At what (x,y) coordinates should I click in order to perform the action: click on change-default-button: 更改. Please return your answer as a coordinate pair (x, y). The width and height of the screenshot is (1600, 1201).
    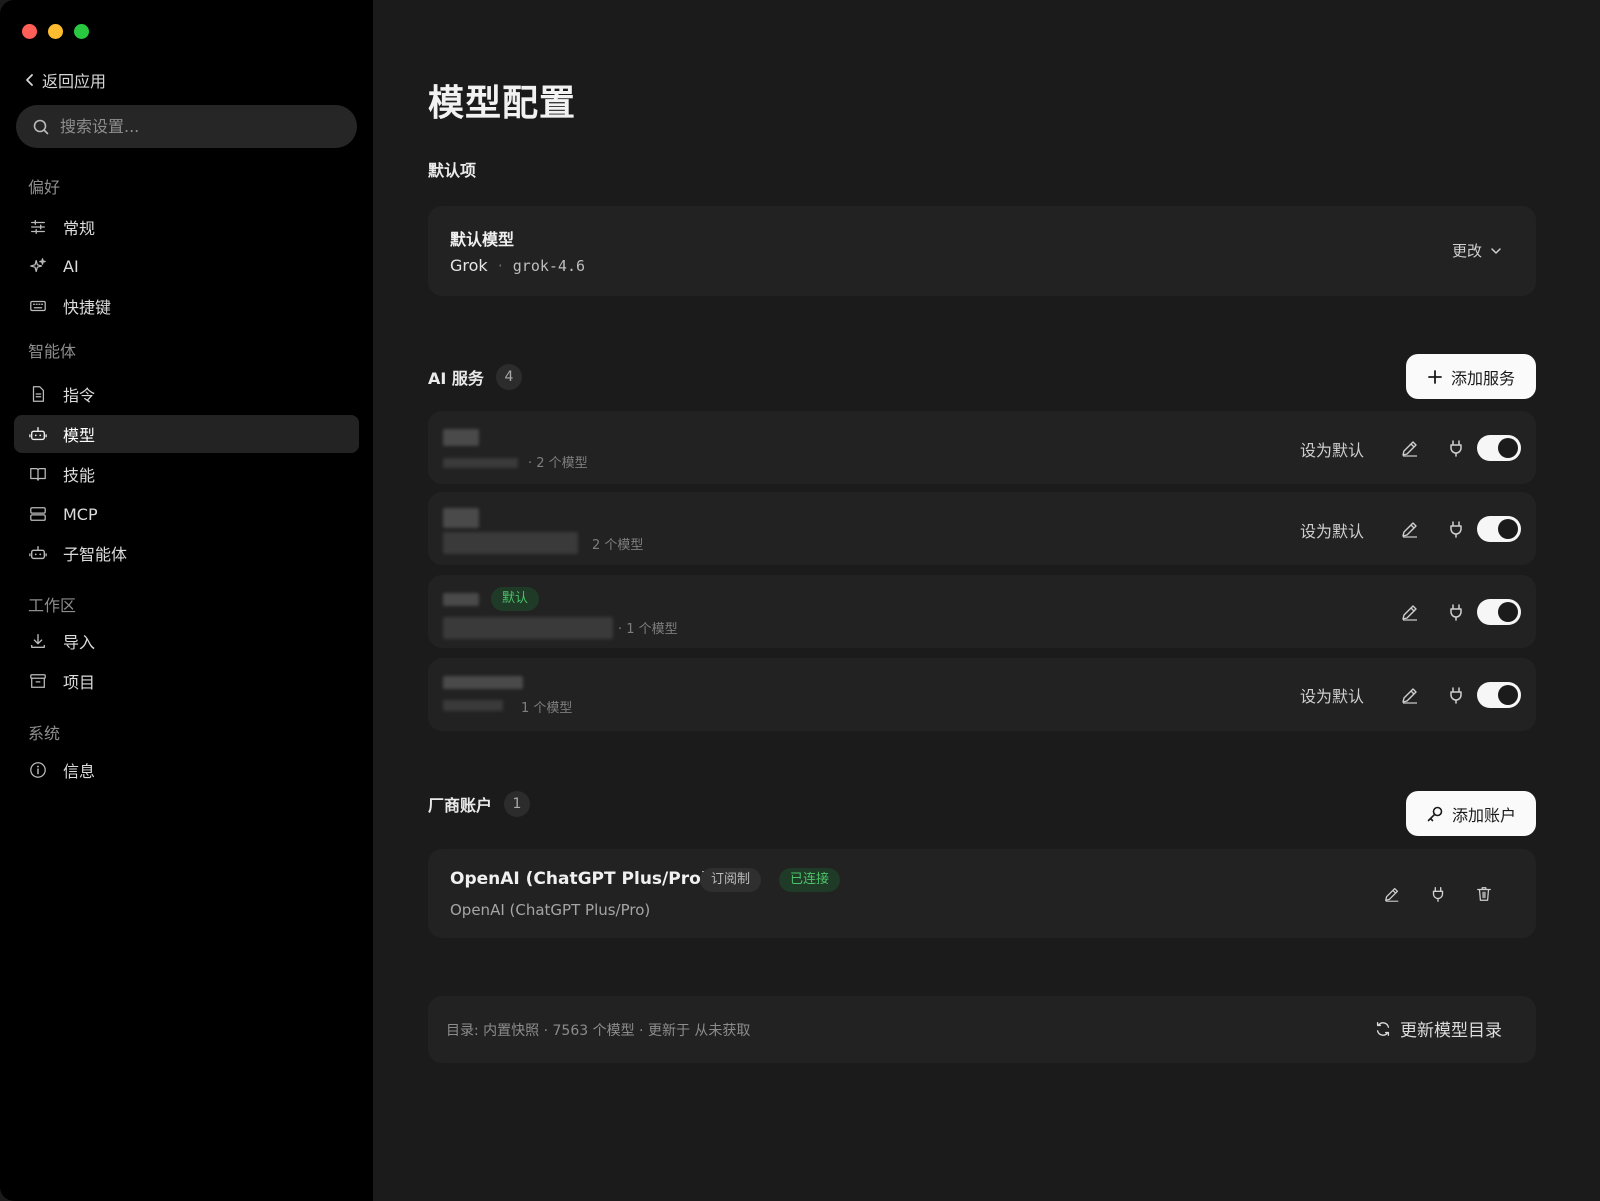
    Looking at the image, I should click on (1477, 250).